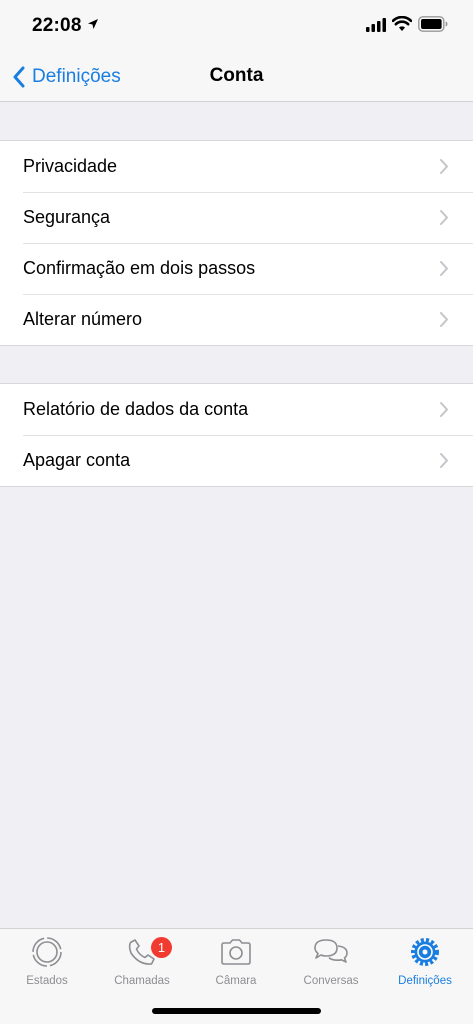 This screenshot has width=473, height=1024. What do you see at coordinates (47, 981) in the screenshot?
I see `tab-label: Estados` at bounding box center [47, 981].